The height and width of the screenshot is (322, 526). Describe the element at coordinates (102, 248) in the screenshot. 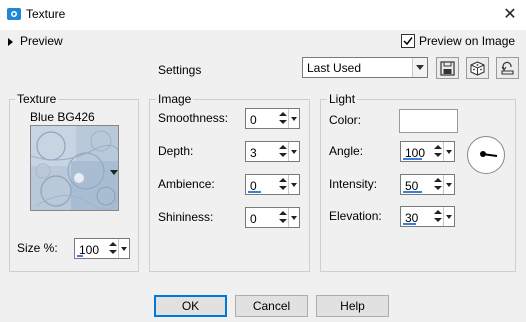

I see `size-spinner: 100` at that location.